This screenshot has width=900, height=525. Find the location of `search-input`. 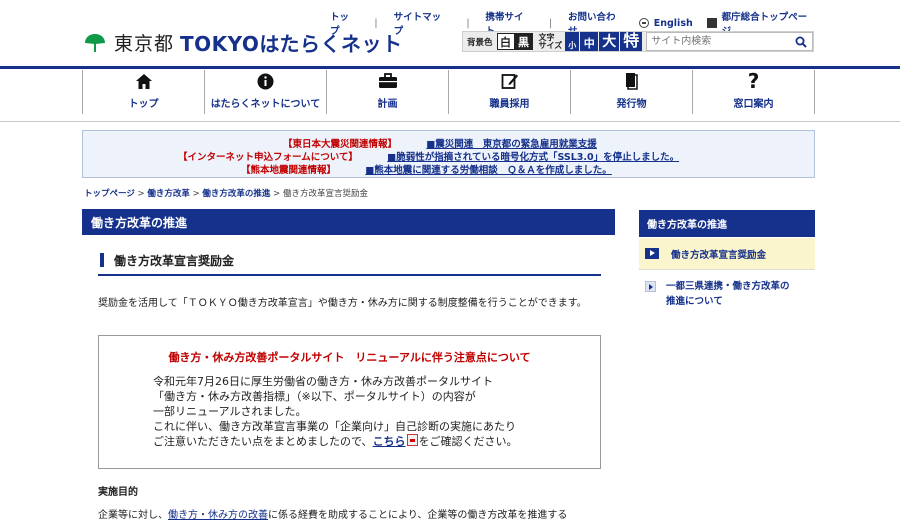

search-input is located at coordinates (718, 41).